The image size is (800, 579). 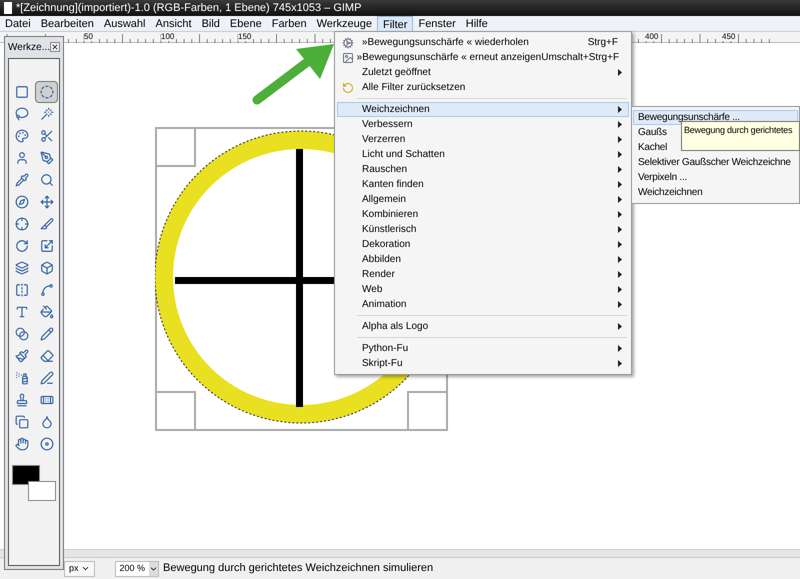 What do you see at coordinates (137, 568) in the screenshot?
I see `zoom-field: 200 %` at bounding box center [137, 568].